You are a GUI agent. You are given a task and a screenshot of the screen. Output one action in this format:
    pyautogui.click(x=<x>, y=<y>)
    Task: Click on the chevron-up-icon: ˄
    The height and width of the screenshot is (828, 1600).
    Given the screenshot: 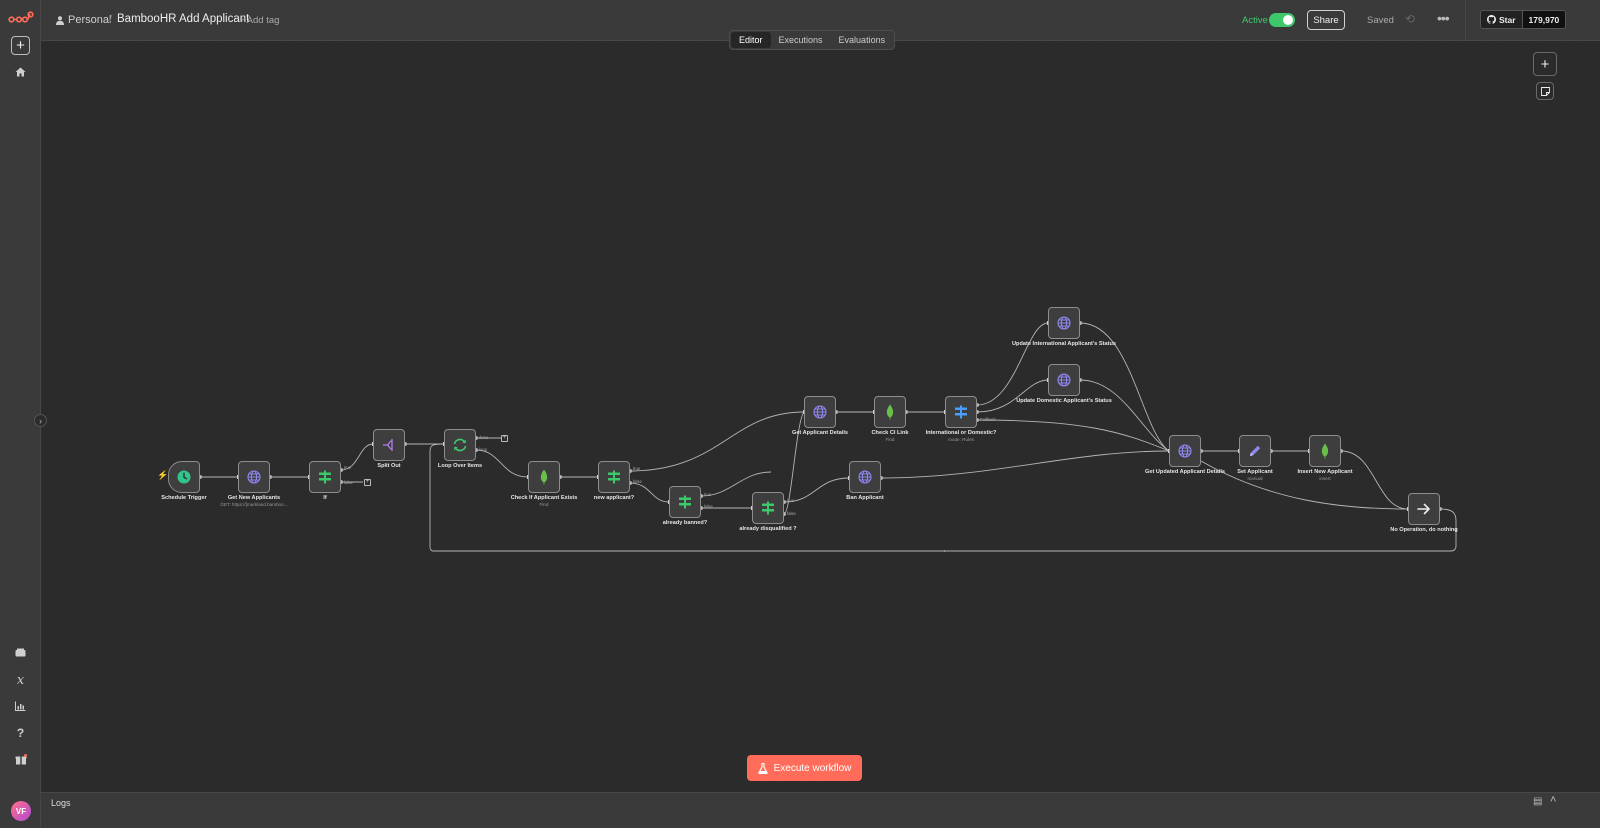 What is the action you would take?
    pyautogui.click(x=1553, y=800)
    